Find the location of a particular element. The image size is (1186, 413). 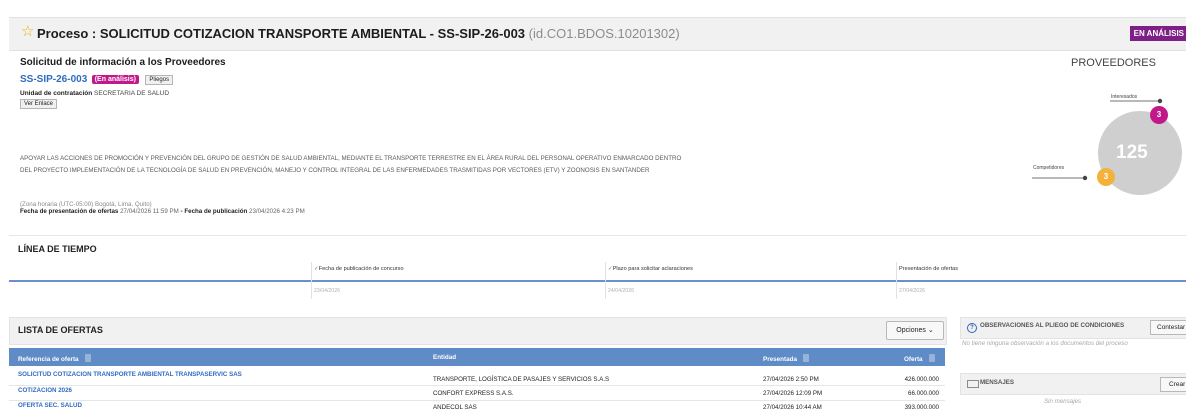

column-header-submitted: Presentada is located at coordinates (786, 358).